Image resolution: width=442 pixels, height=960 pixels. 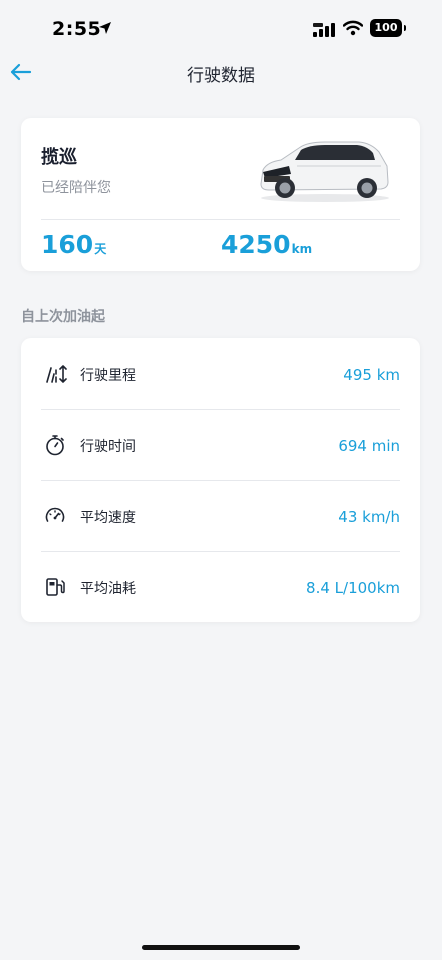 What do you see at coordinates (108, 447) in the screenshot?
I see `stat-label: 行驶时间` at bounding box center [108, 447].